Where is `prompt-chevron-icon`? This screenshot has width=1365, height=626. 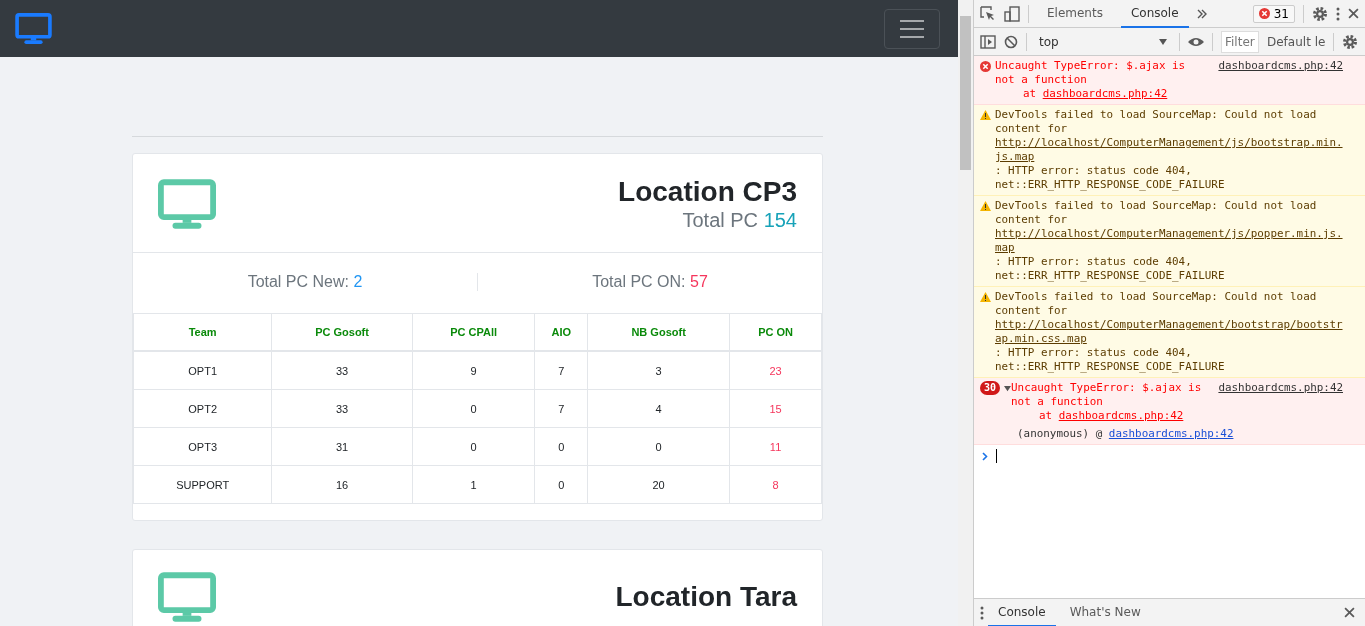
prompt-chevron-icon is located at coordinates (985, 456).